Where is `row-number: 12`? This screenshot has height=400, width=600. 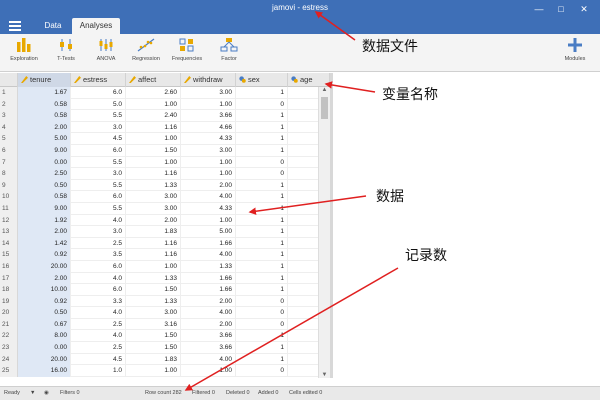 row-number: 12 is located at coordinates (9, 220).